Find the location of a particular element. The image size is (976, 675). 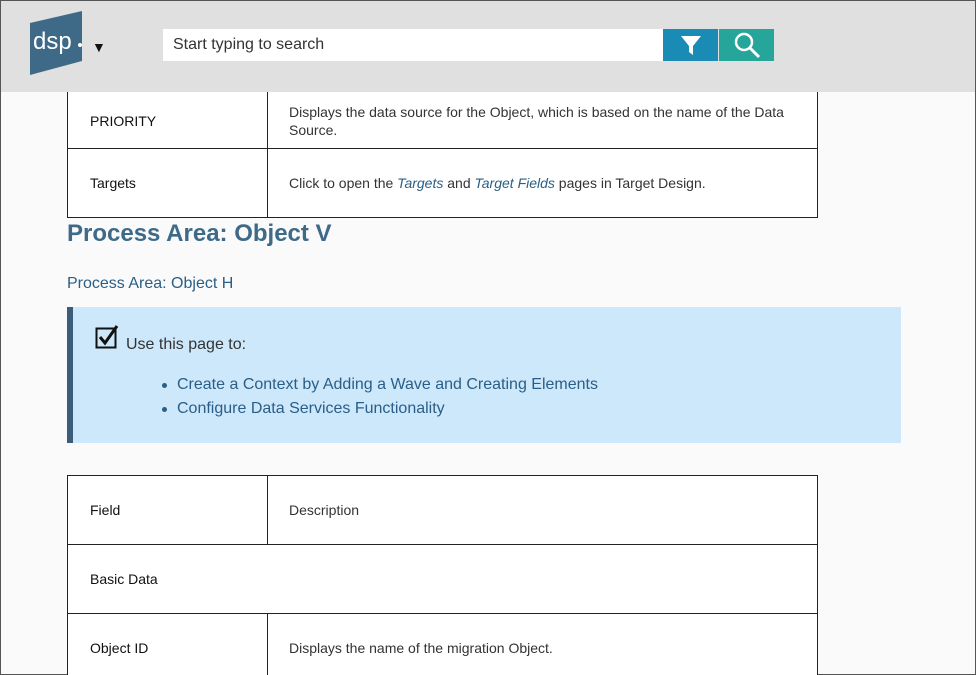

search-button is located at coordinates (746, 45).